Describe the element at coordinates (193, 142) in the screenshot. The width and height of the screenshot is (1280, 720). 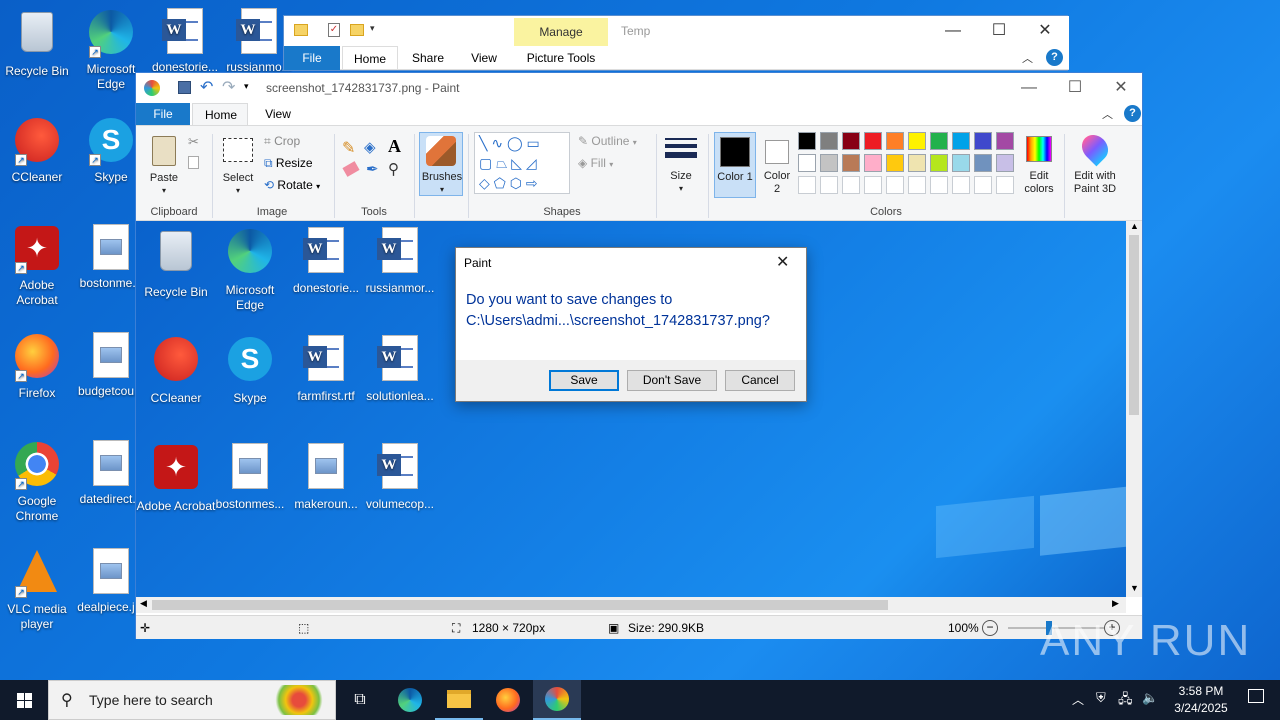
I see `cut-icon: ✂` at that location.